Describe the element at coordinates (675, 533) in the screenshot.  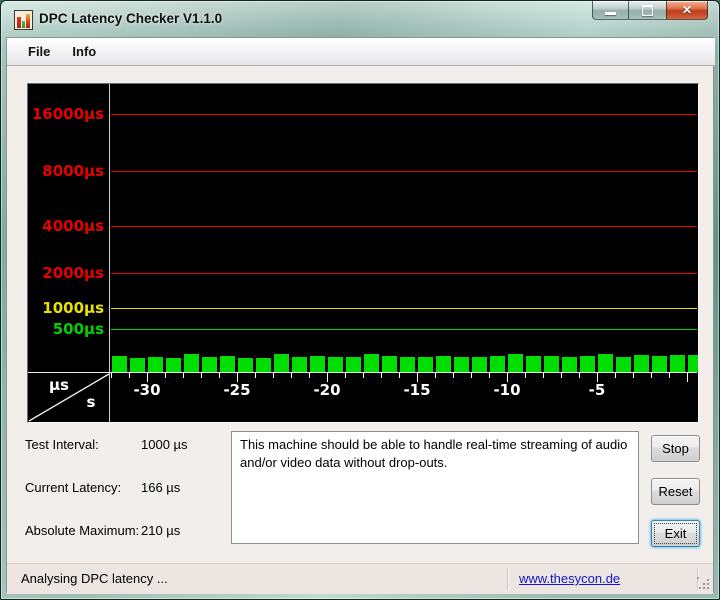
I see `exit-button: Exit` at that location.